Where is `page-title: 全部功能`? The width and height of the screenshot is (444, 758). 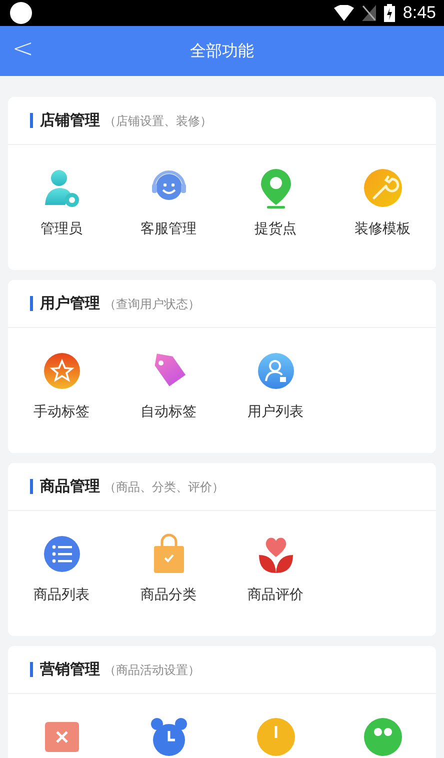 page-title: 全部功能 is located at coordinates (222, 51).